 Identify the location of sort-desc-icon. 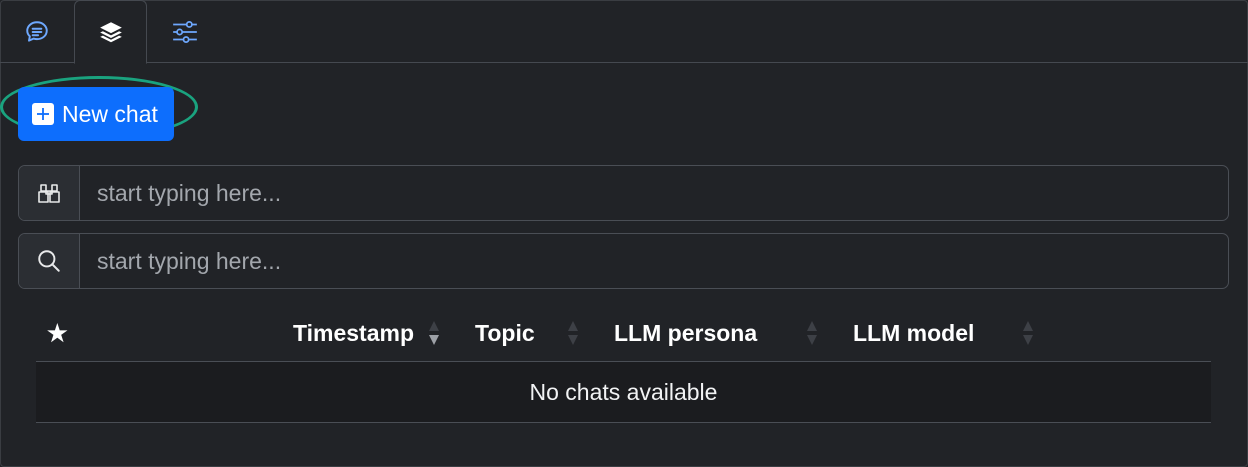
(434, 333).